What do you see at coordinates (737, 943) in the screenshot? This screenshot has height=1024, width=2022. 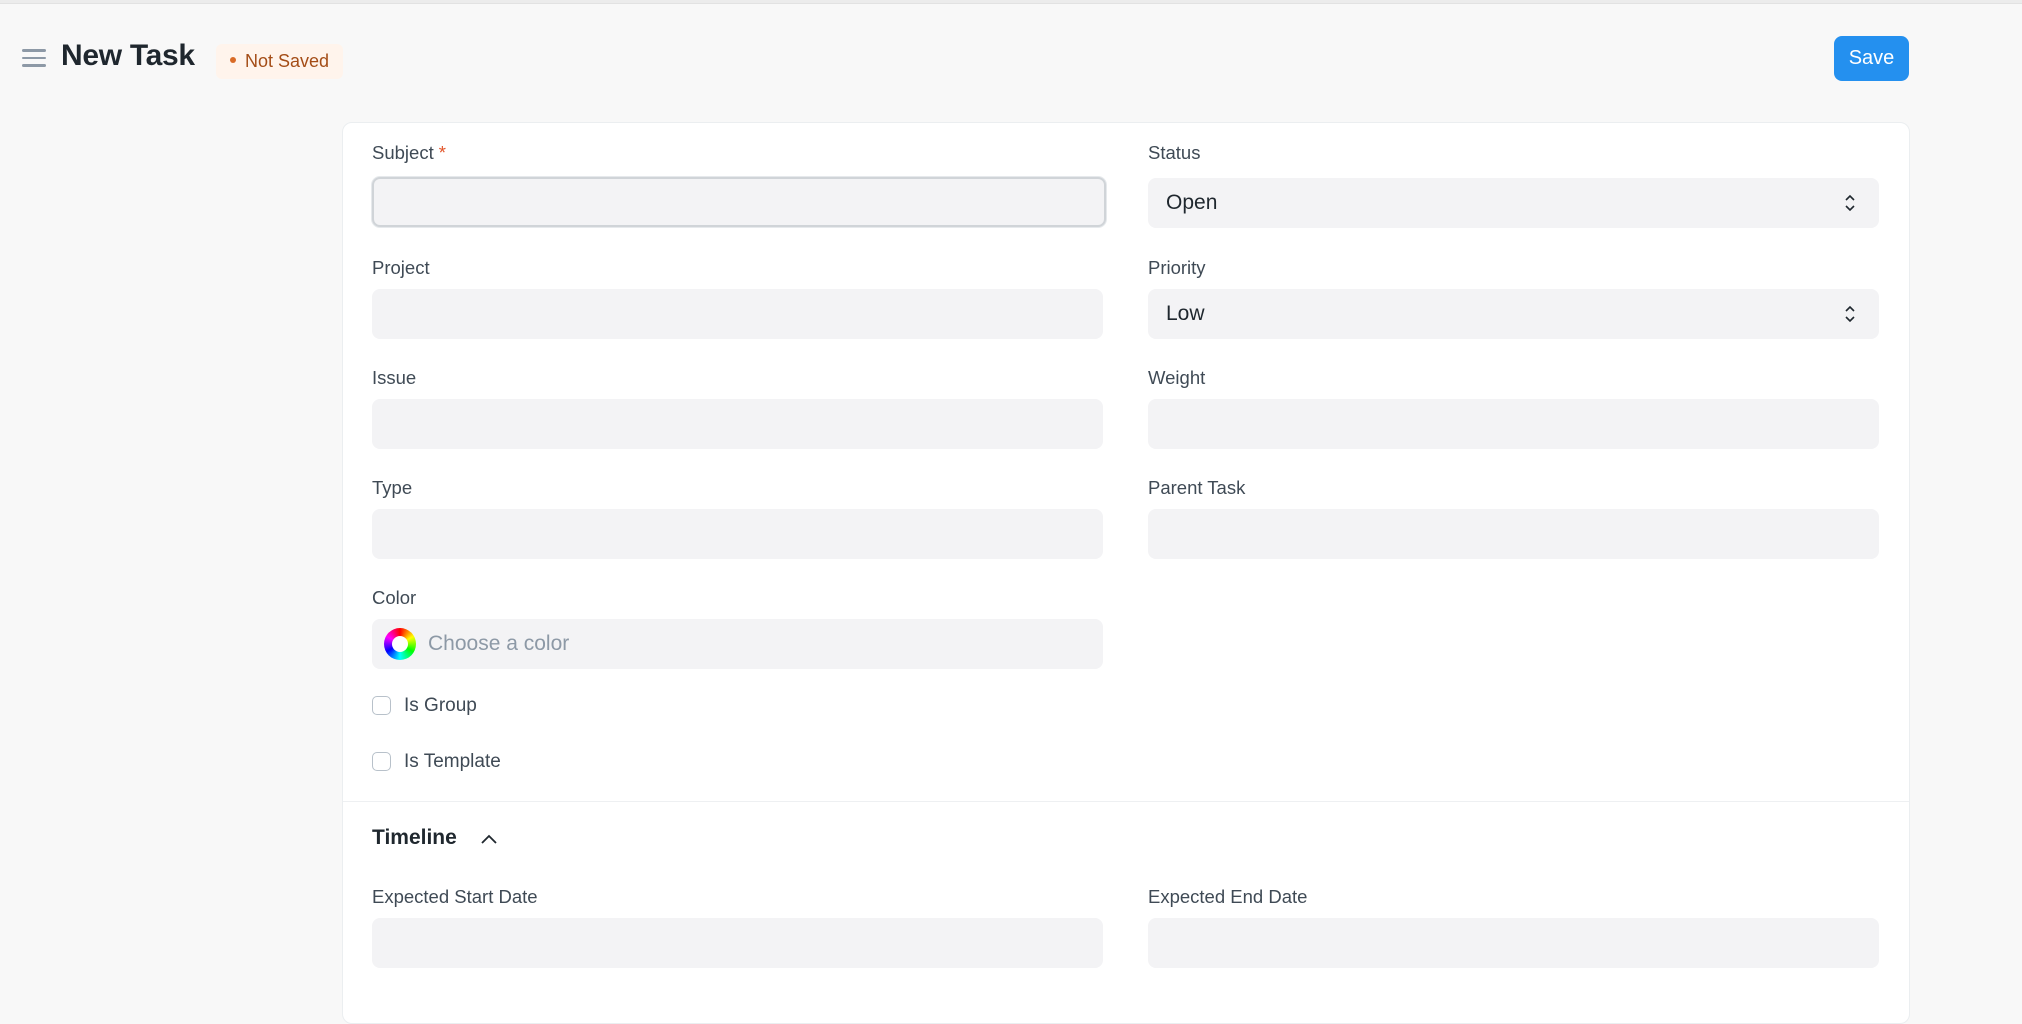 I see `expected-start-date-input` at bounding box center [737, 943].